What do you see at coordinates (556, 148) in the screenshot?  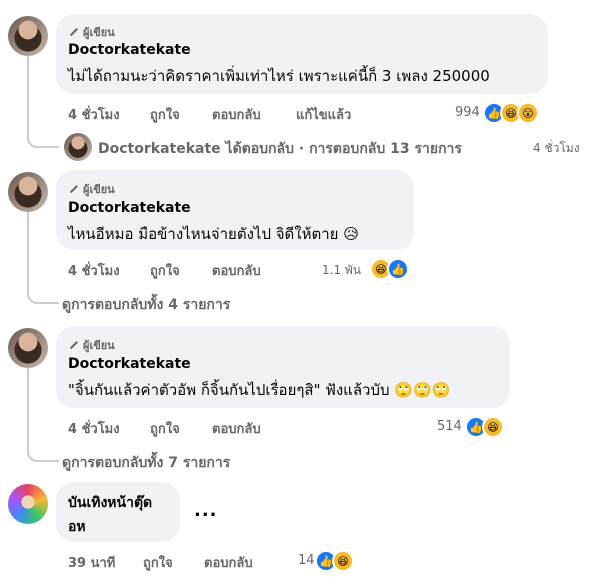 I see `reply-time: 4 ชั่วโมง` at bounding box center [556, 148].